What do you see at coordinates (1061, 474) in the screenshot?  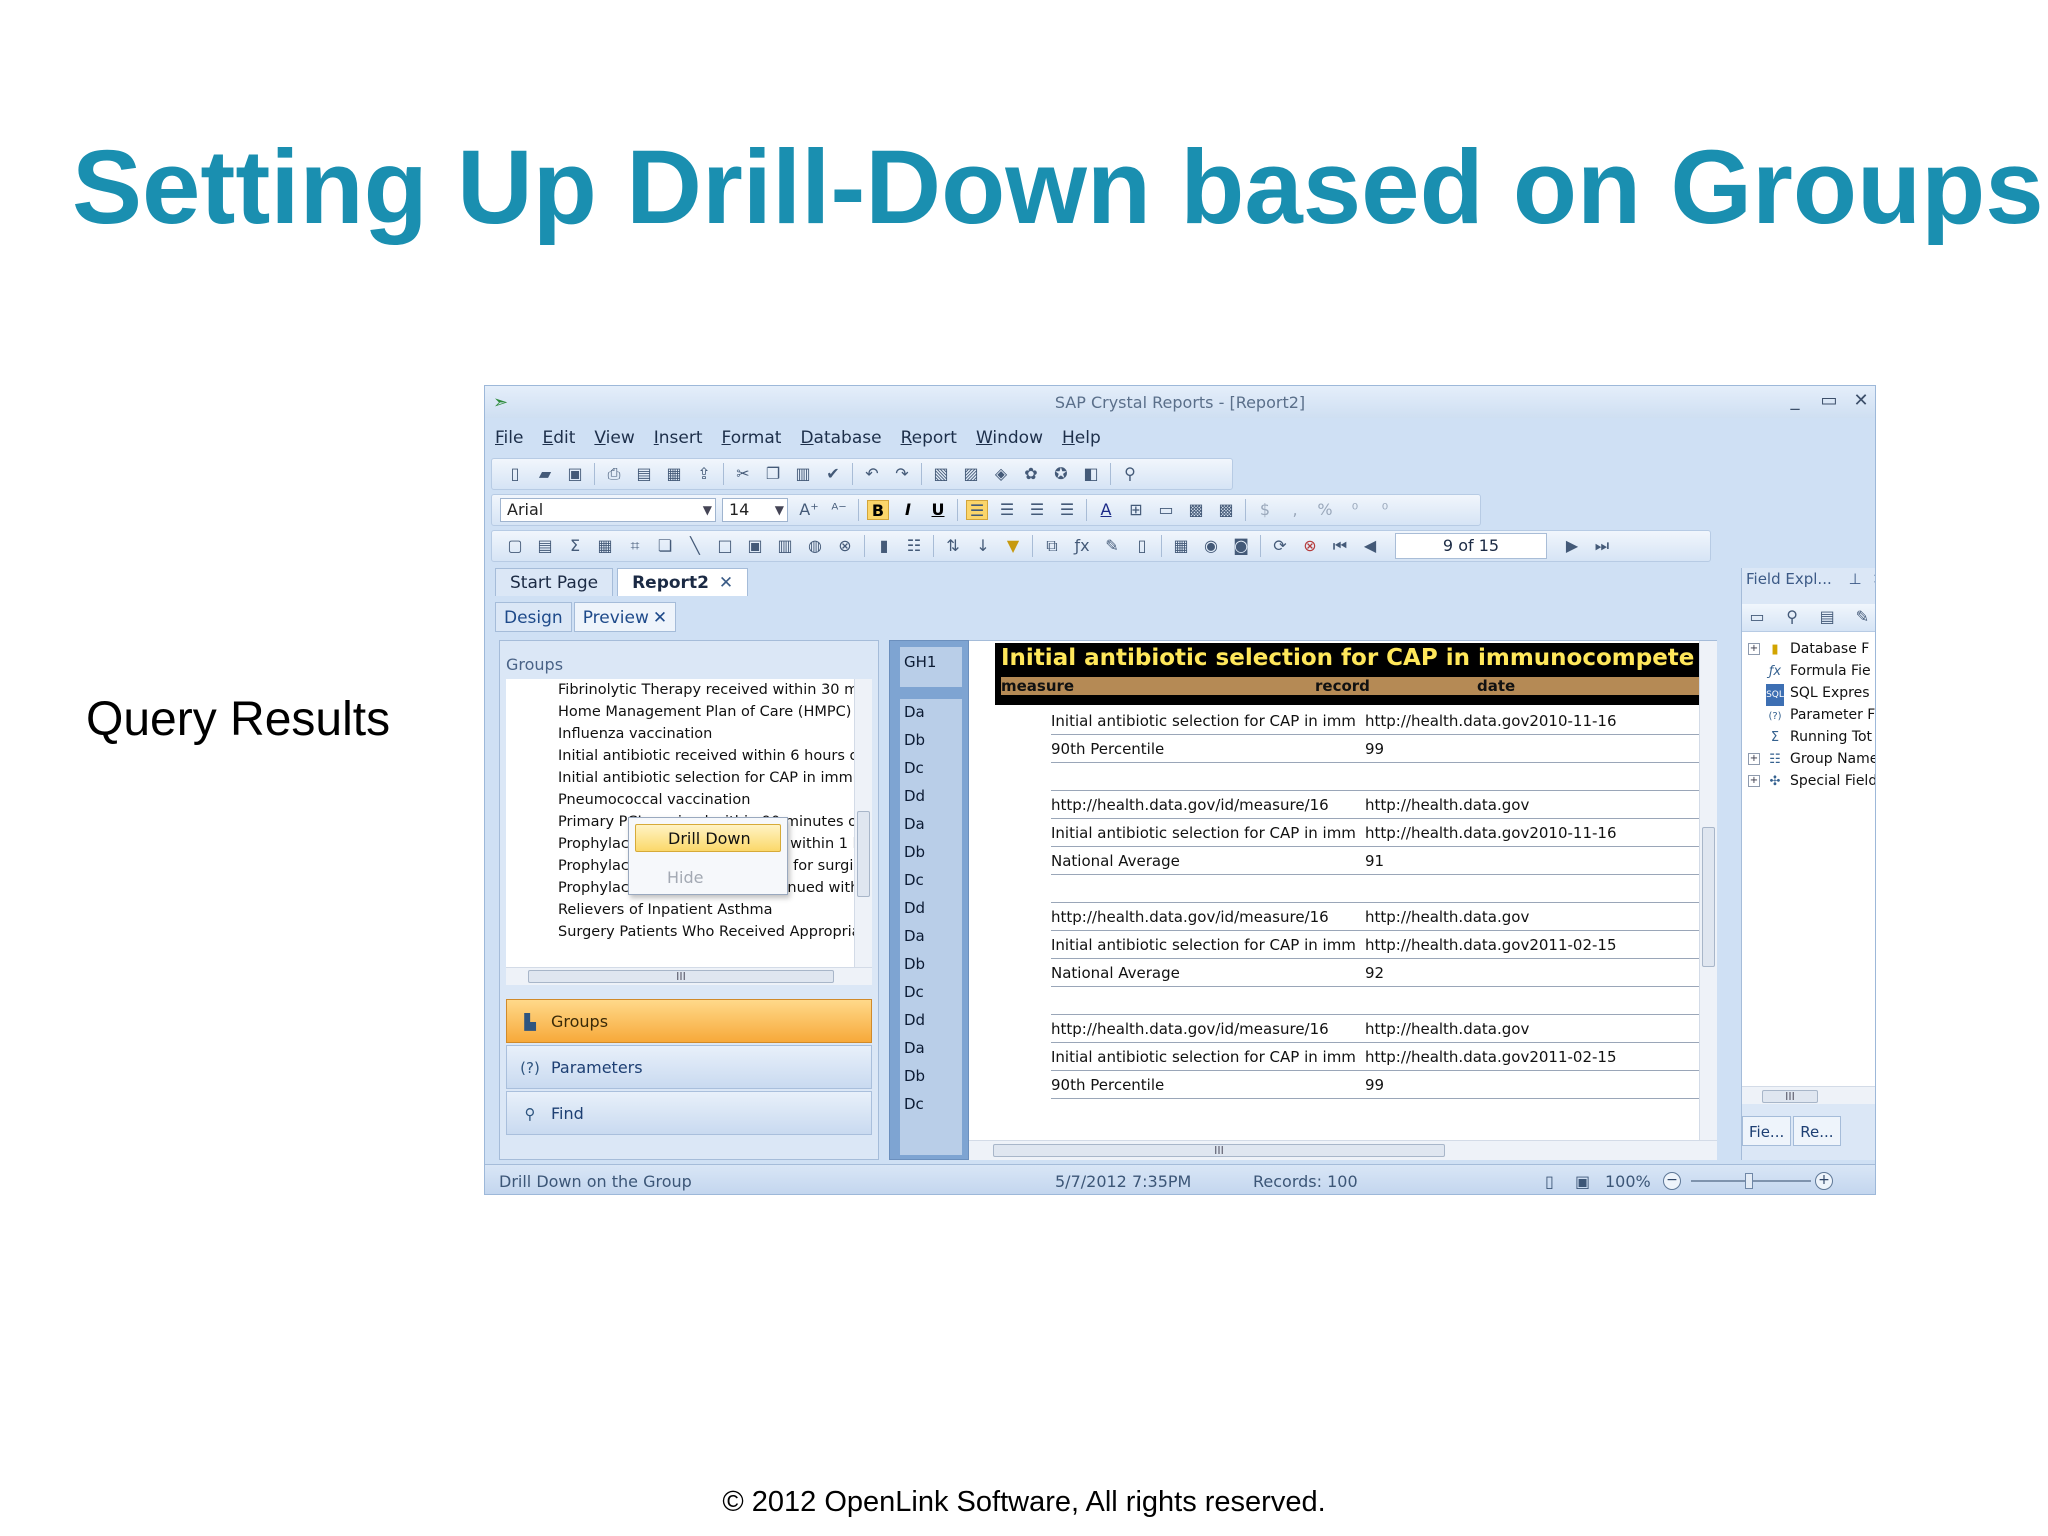 I see `dependency-icon: ✪` at bounding box center [1061, 474].